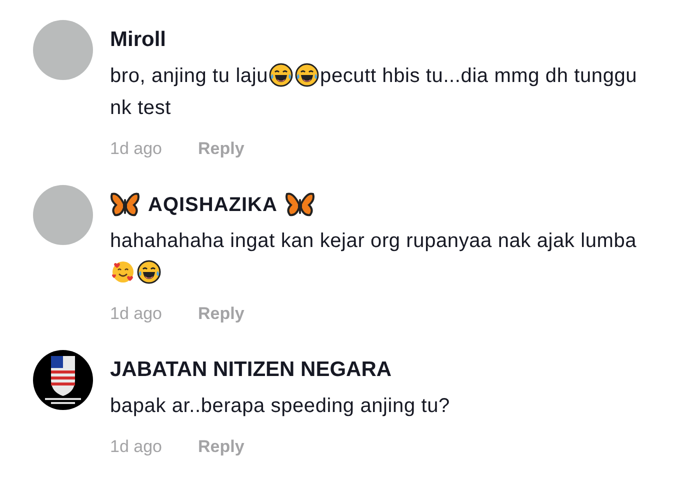 This screenshot has width=681, height=489. What do you see at coordinates (375, 256) in the screenshot?
I see `comment-text: hahahahaha ingat kan kejar org rupanyaa nak ajak lumba` at bounding box center [375, 256].